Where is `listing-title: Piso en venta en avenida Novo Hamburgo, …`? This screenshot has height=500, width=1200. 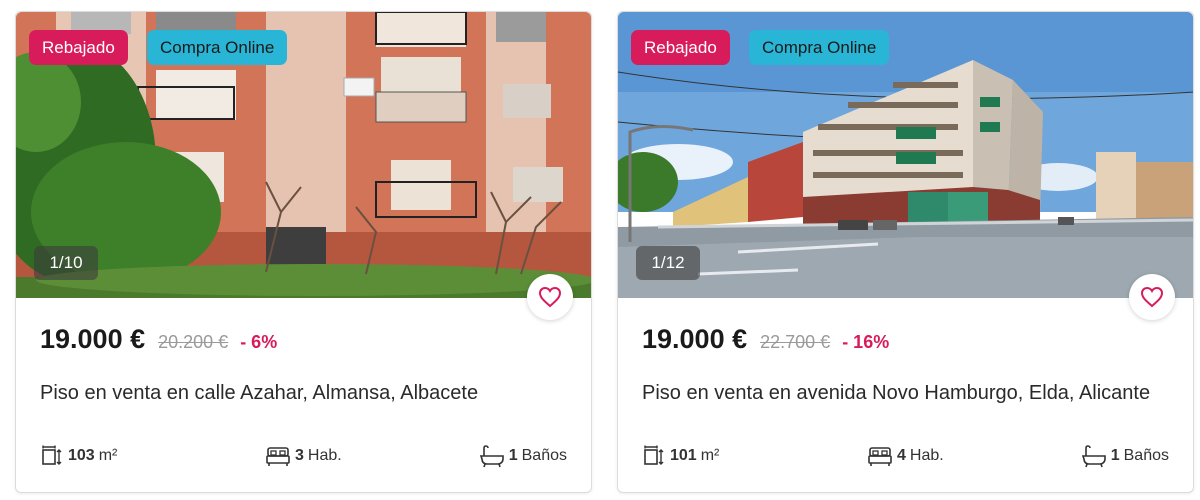
listing-title: Piso en venta en avenida Novo Hamburgo, … is located at coordinates (896, 393).